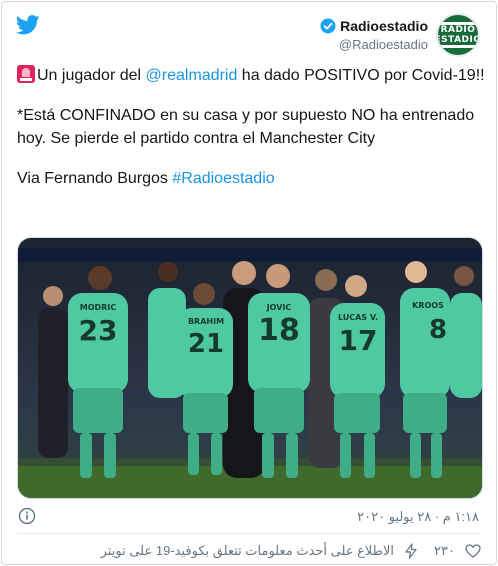  Describe the element at coordinates (27, 516) in the screenshot. I see `info-icon` at that location.